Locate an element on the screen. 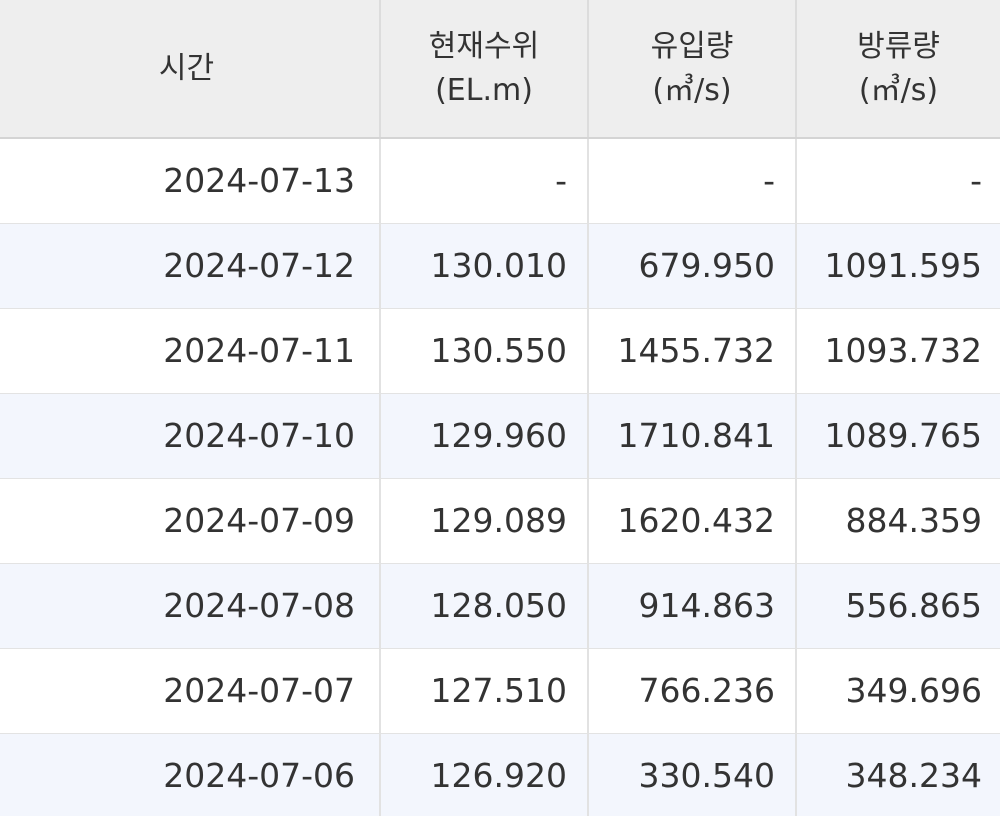 This screenshot has width=1000, height=816. table-row: 2024-07-11 130.550 1455.732 1093.732 is located at coordinates (500, 351).